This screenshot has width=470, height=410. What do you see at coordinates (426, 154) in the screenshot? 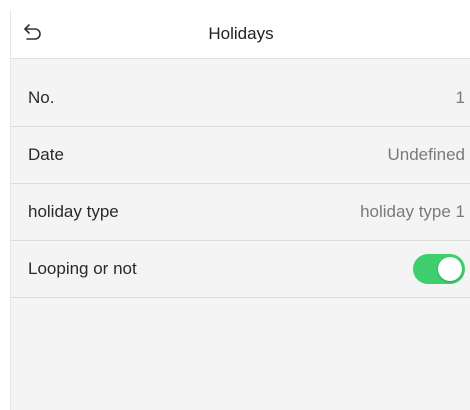
I see `row-date-value: Undefined` at bounding box center [426, 154].